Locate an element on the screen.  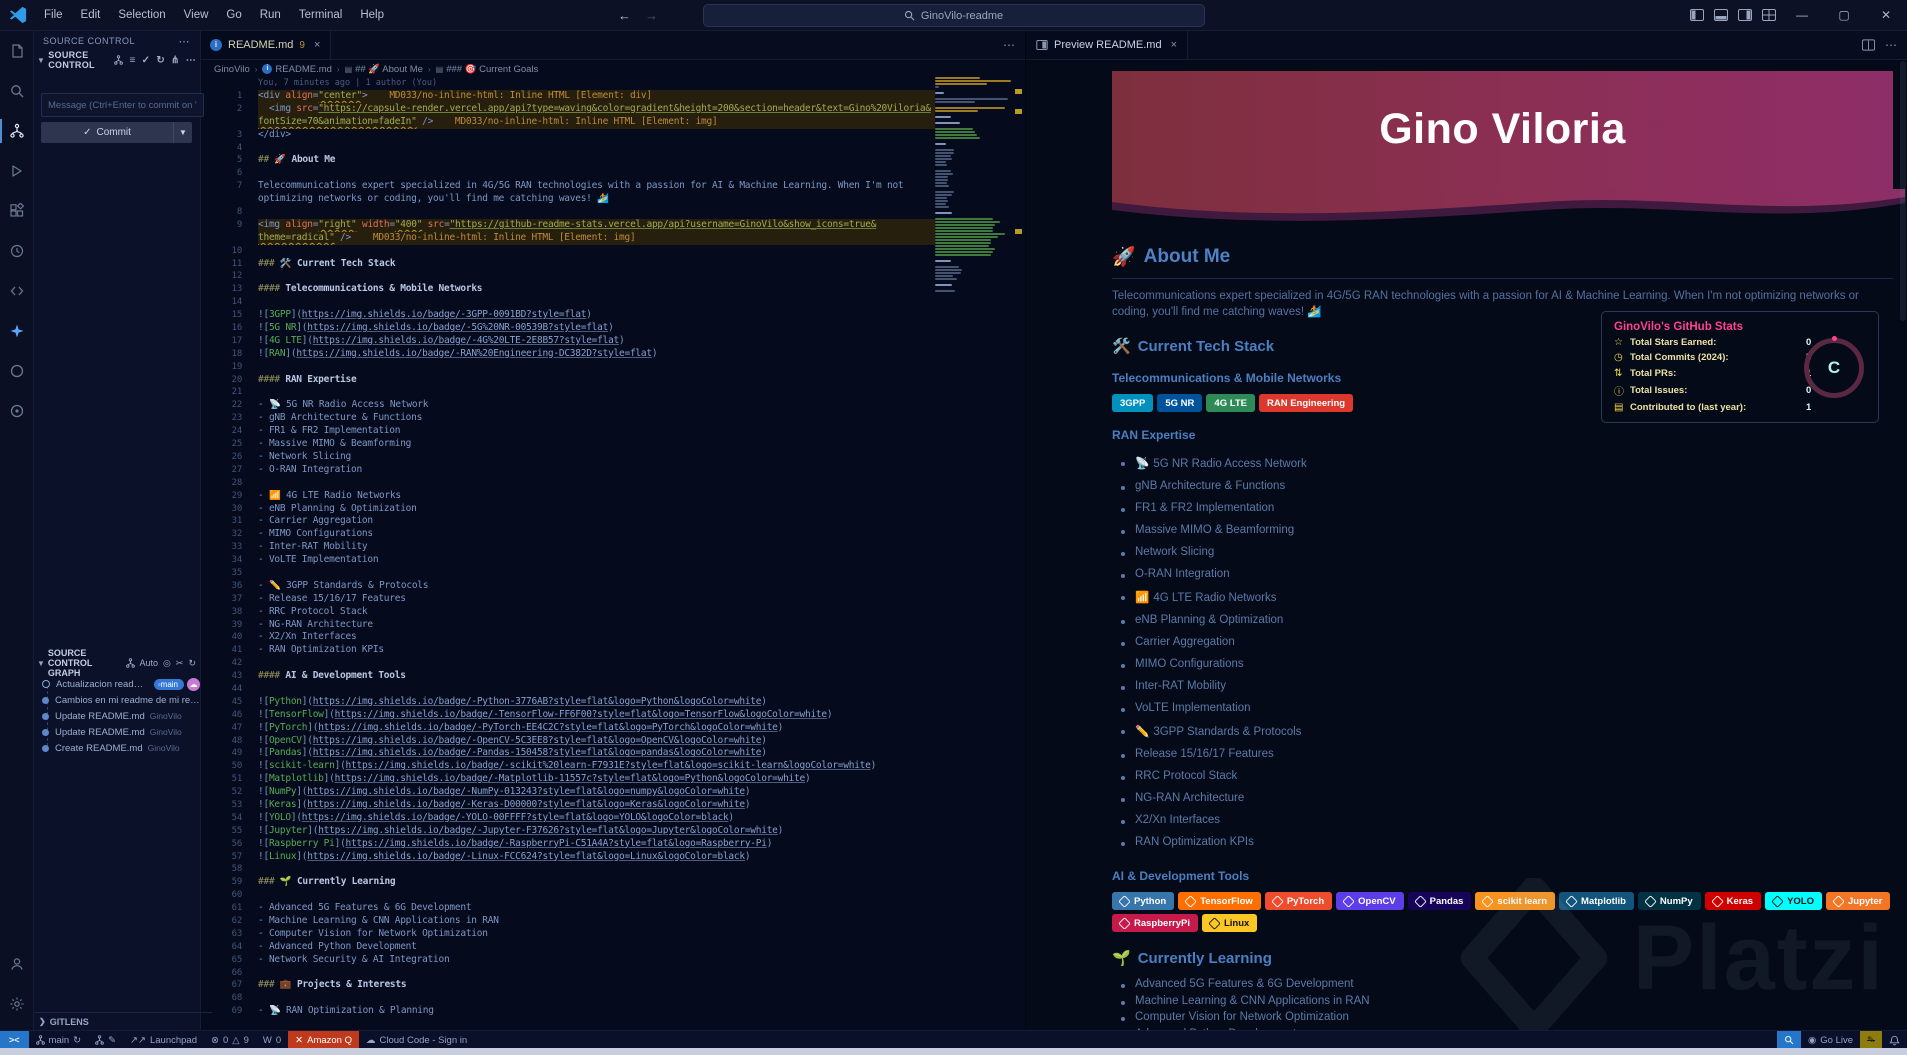
chevron-down-icon: ▼ is located at coordinates (41, 663).